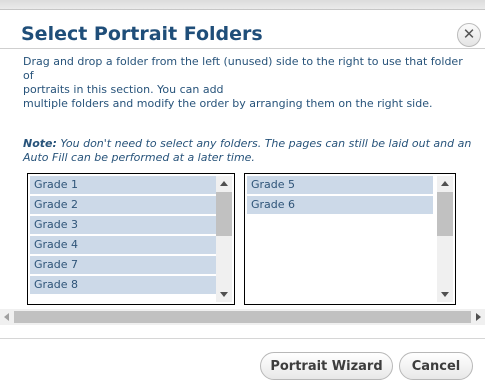 This screenshot has height=381, width=485. Describe the element at coordinates (326, 366) in the screenshot. I see `portrait-wizard-button: Portrait Wizard` at that location.